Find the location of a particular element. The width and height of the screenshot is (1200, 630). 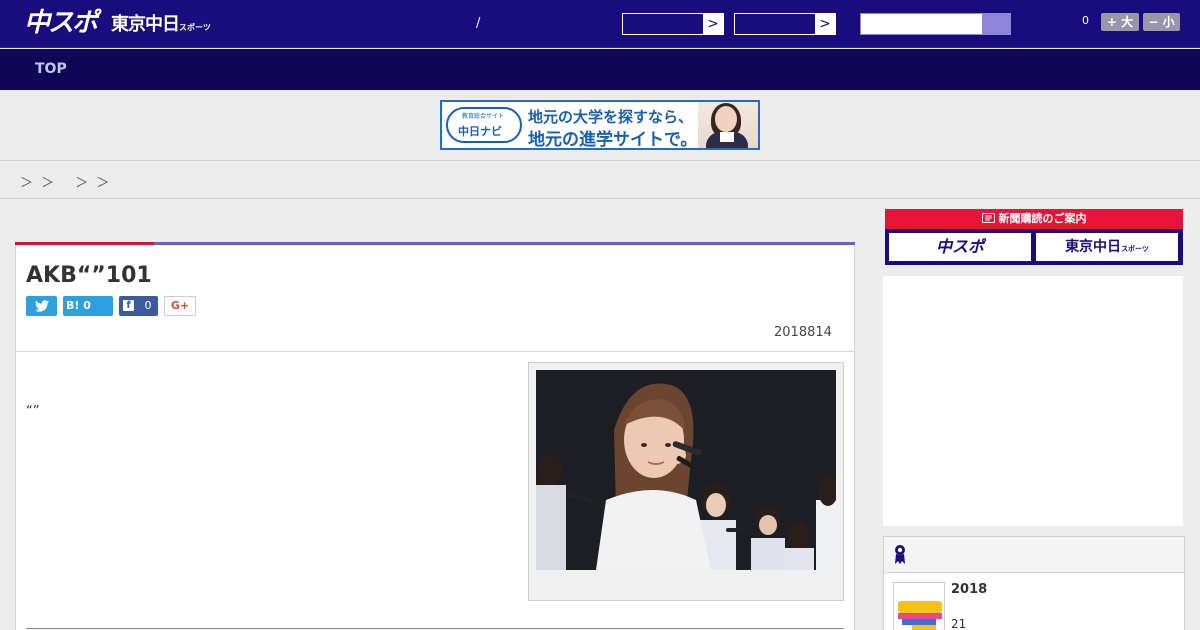

facebook-icon: f is located at coordinates (128, 305).